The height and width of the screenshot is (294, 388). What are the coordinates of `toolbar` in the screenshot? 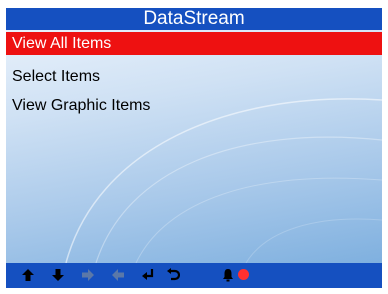 It's located at (194, 275).